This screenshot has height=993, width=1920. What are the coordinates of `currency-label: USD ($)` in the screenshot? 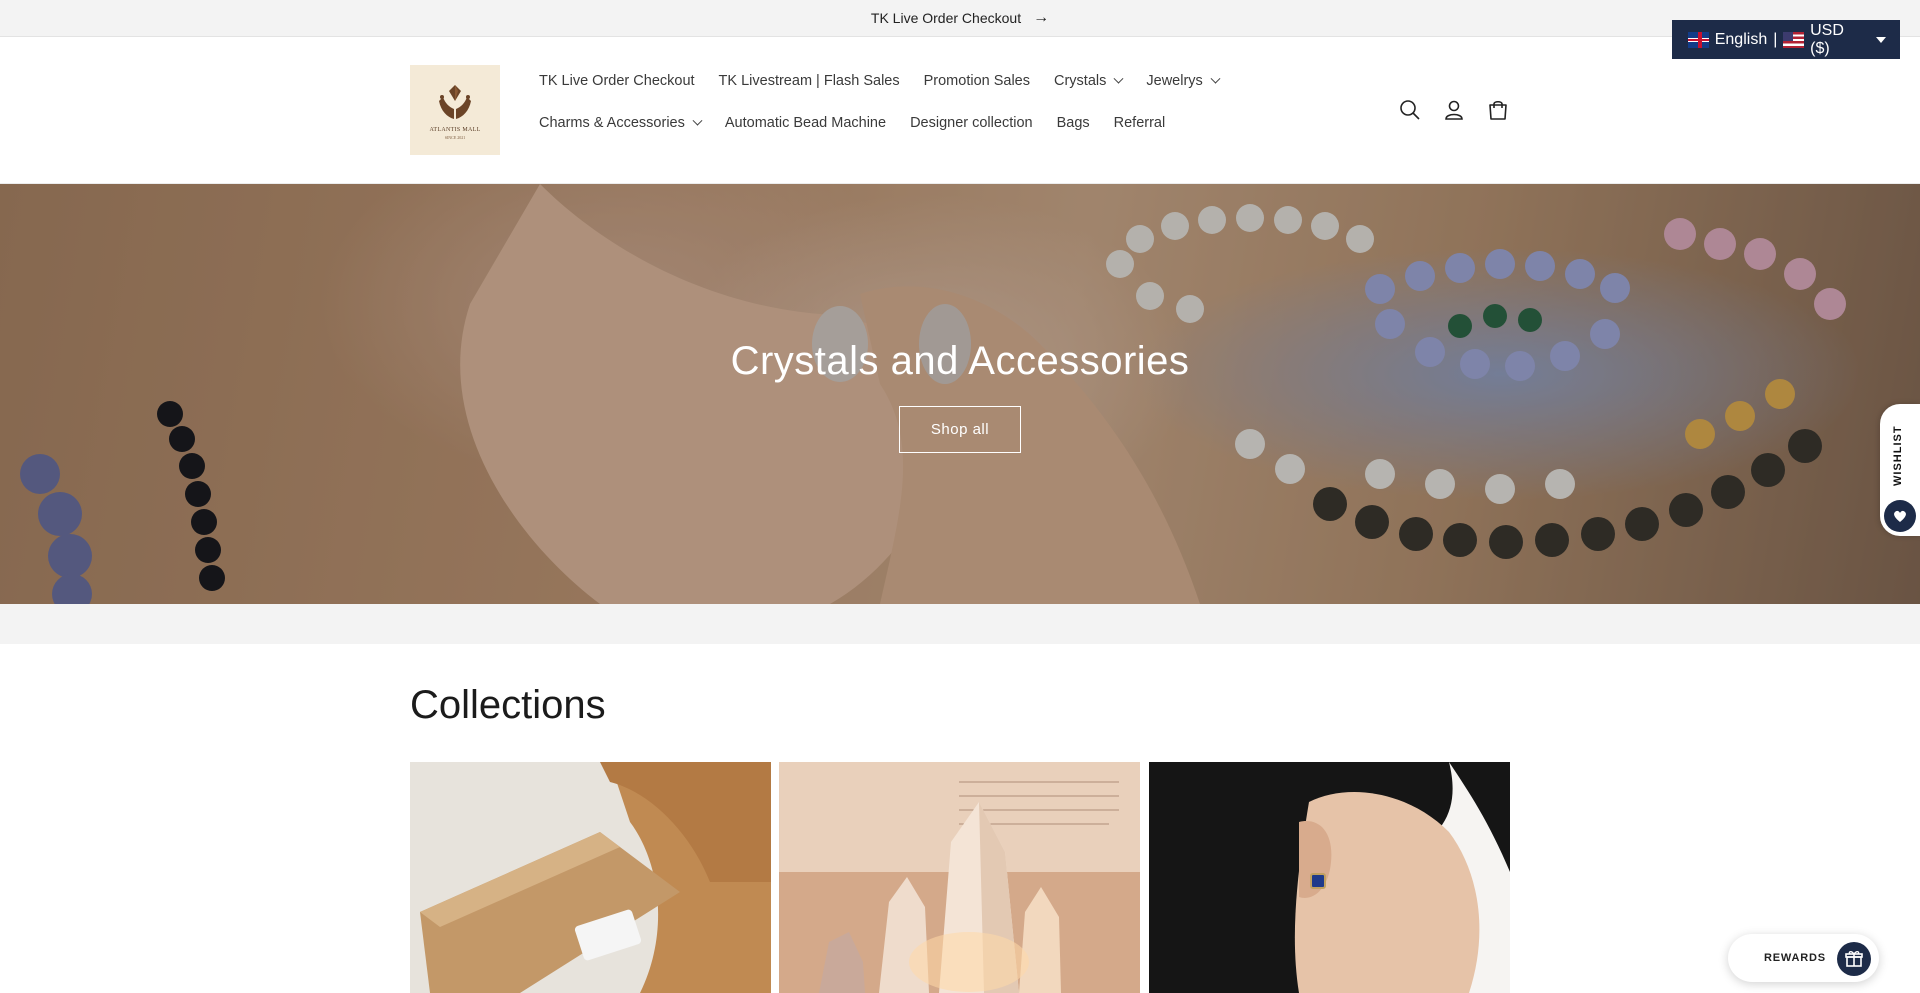 It's located at (1827, 39).